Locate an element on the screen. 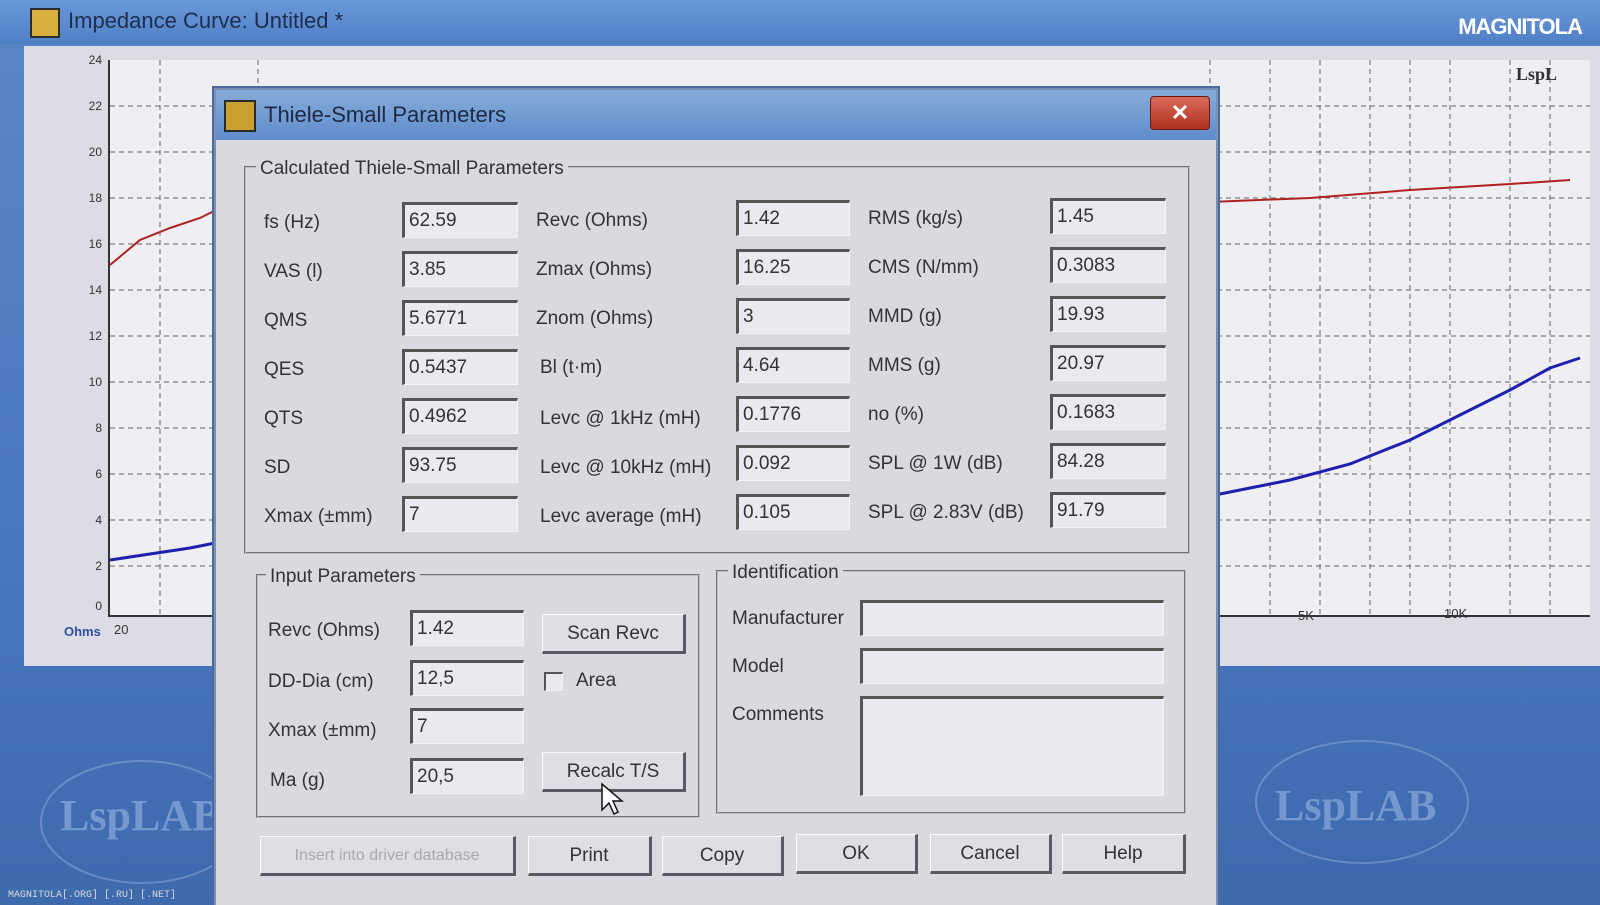 The height and width of the screenshot is (905, 1600). help-button: Help is located at coordinates (1124, 854).